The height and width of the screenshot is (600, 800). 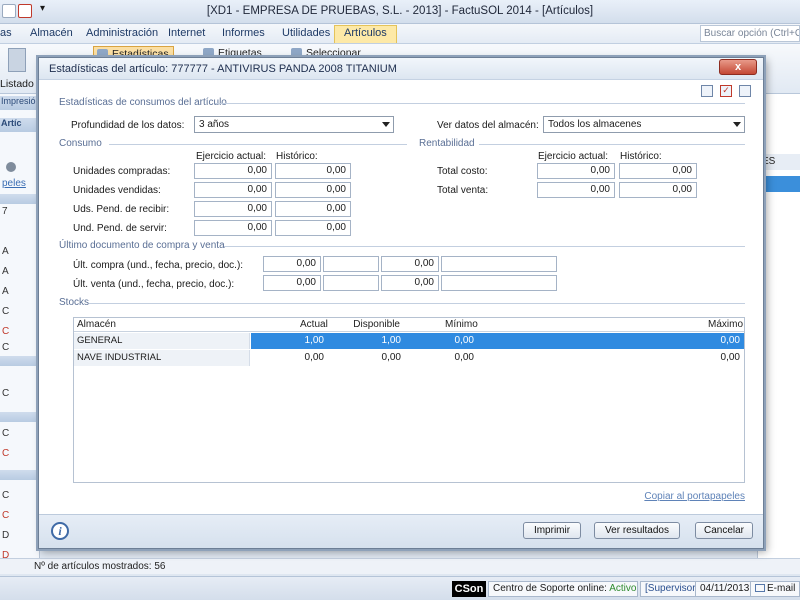 What do you see at coordinates (779, 184) in the screenshot?
I see `selected-row` at bounding box center [779, 184].